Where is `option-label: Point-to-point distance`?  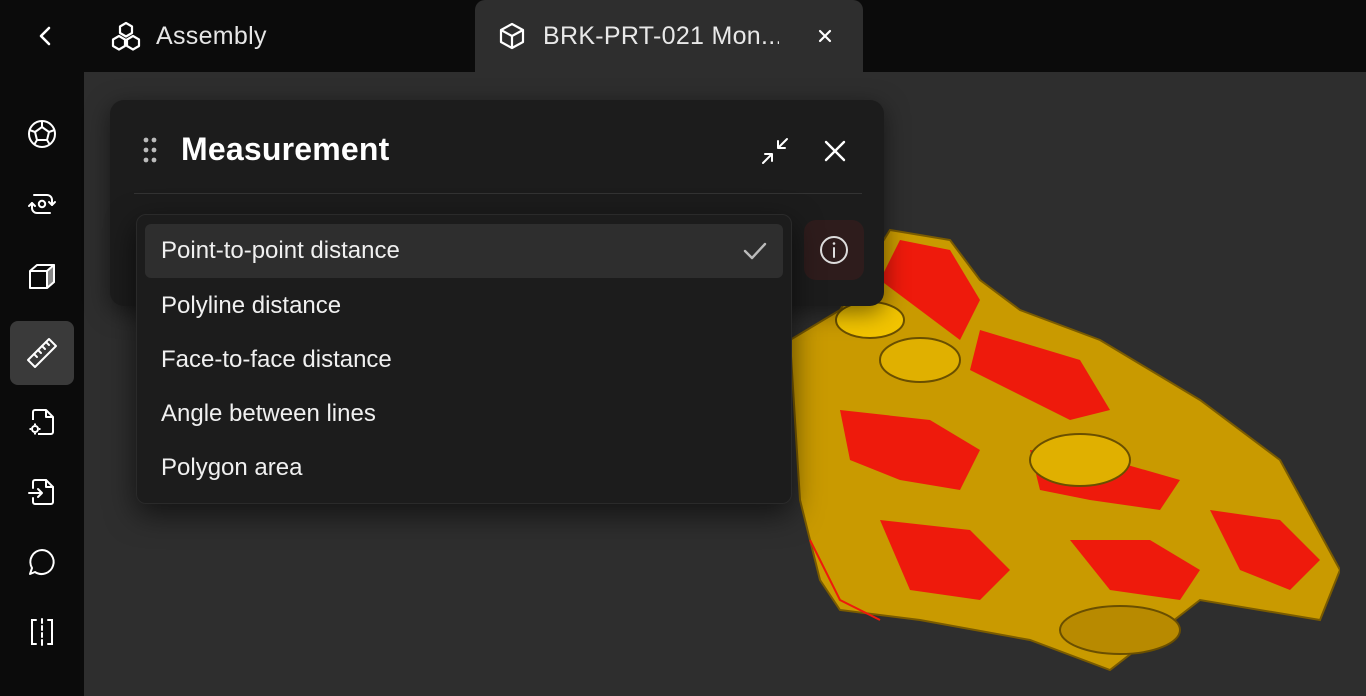 option-label: Point-to-point distance is located at coordinates (280, 250).